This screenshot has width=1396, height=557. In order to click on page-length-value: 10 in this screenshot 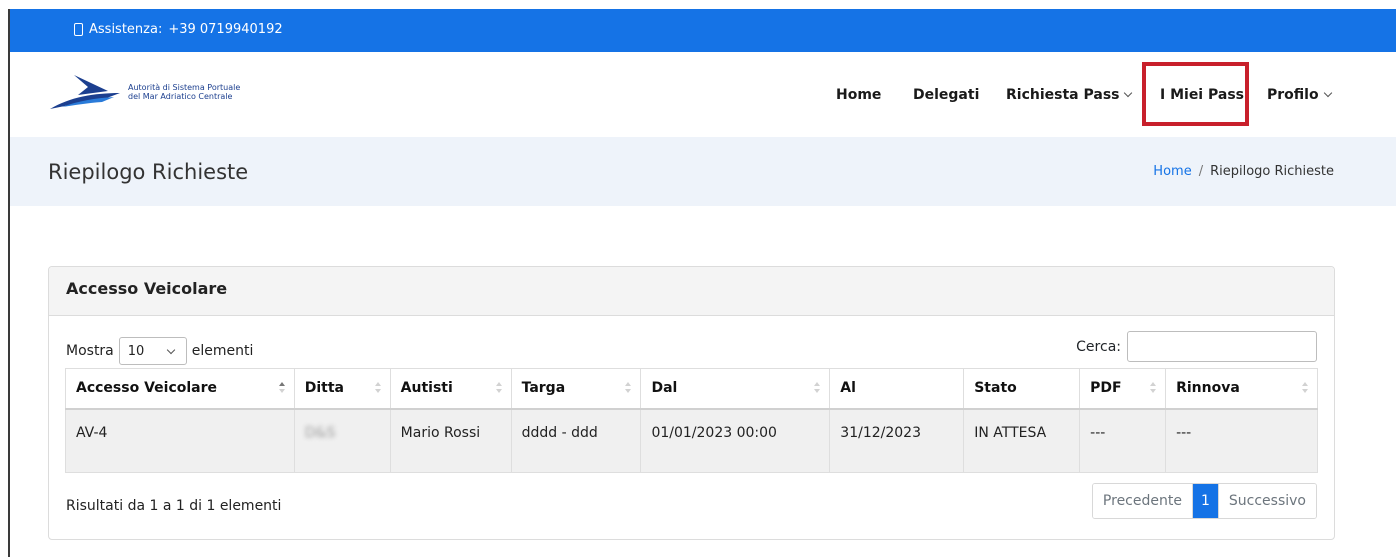, I will do `click(136, 351)`.